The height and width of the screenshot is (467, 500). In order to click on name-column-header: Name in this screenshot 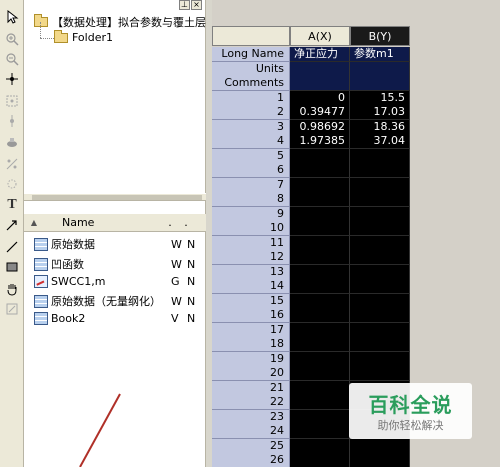, I will do `click(103, 222)`.